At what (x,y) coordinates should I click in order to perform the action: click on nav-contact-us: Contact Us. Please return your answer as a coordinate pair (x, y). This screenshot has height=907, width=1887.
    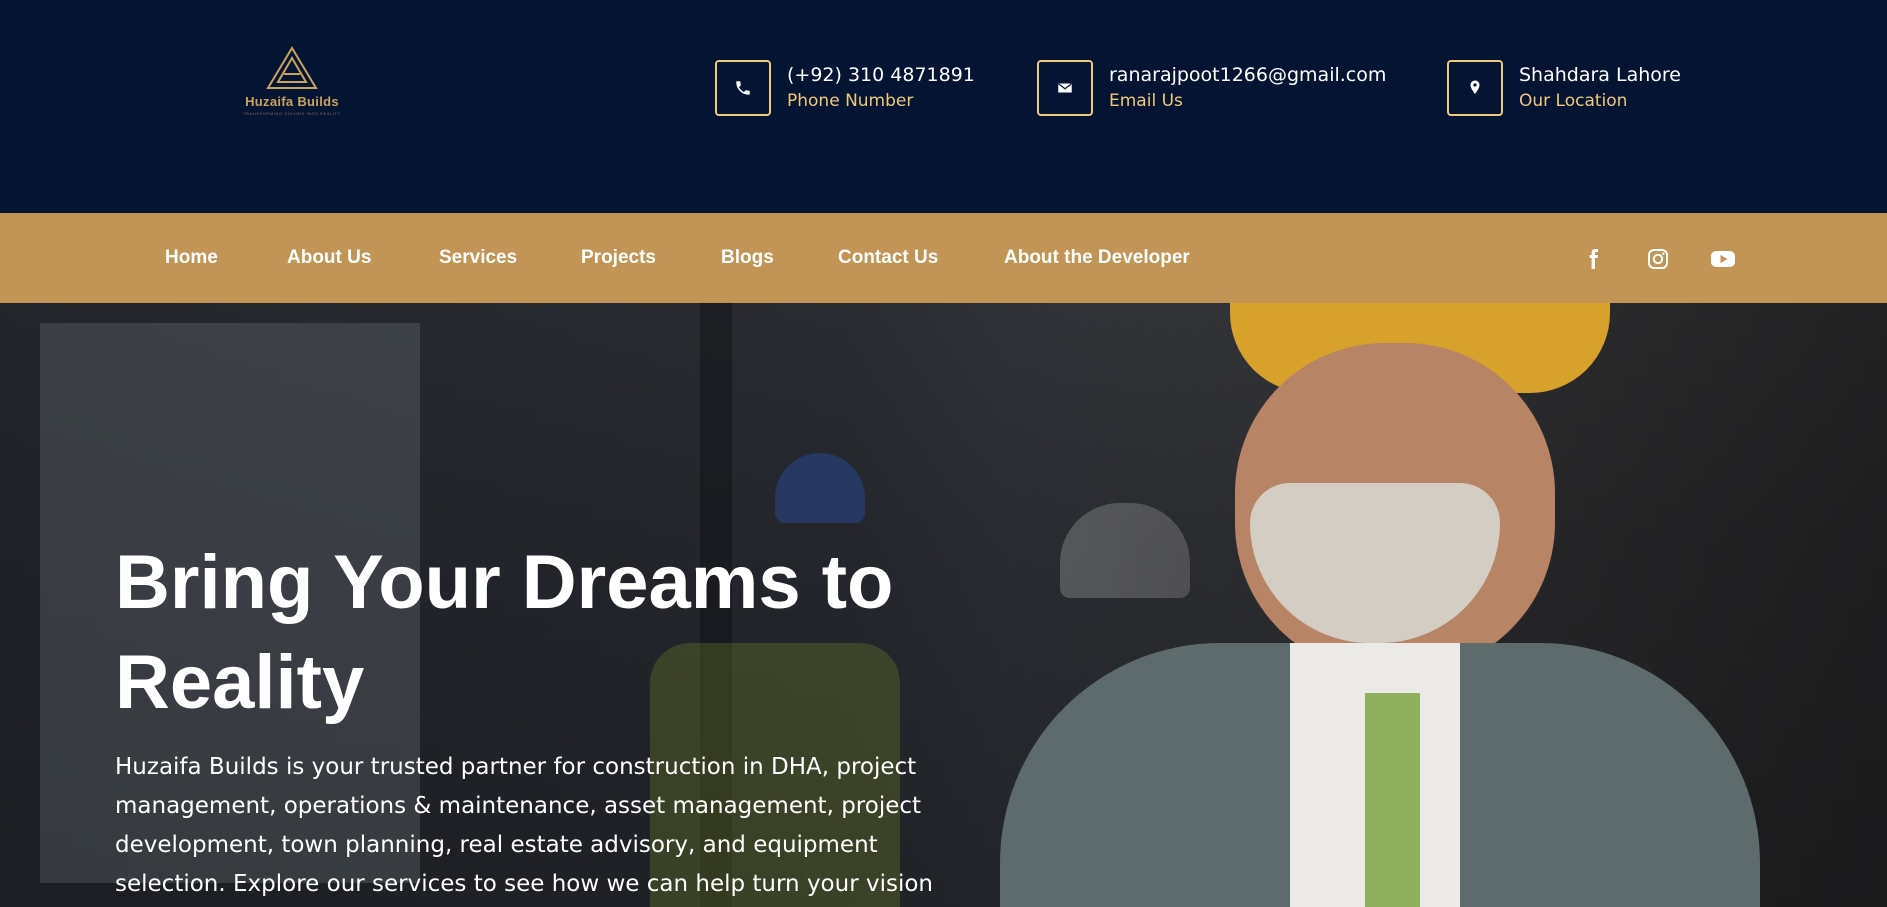
    Looking at the image, I should click on (888, 258).